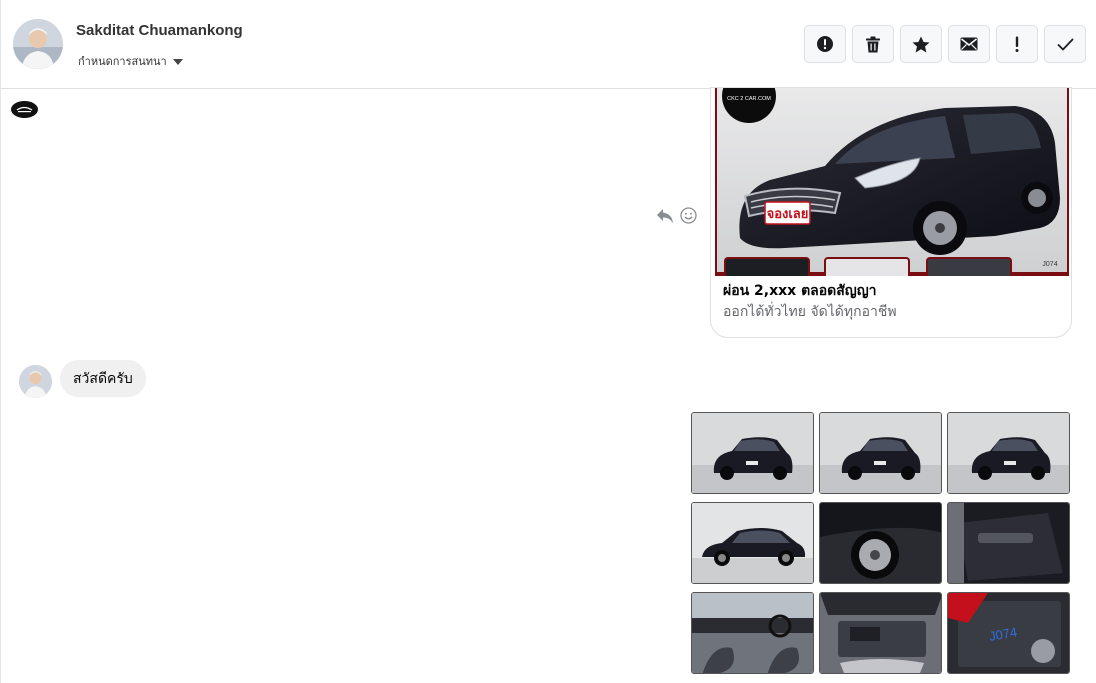 The width and height of the screenshot is (1096, 683). I want to click on photo-wheel-closeup, so click(880, 543).